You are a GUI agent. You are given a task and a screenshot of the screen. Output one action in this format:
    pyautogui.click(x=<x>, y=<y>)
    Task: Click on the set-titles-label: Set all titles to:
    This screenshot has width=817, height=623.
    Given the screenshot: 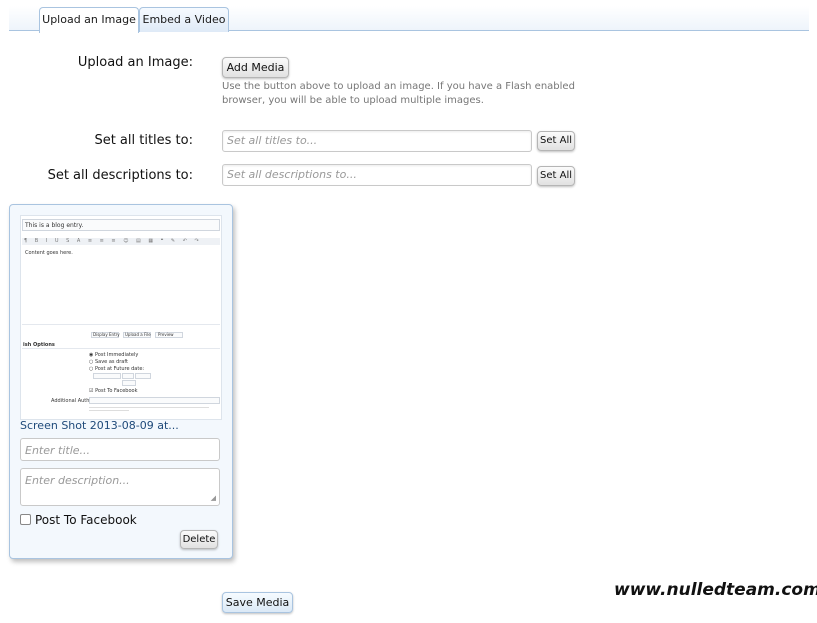 What is the action you would take?
    pyautogui.click(x=143, y=140)
    